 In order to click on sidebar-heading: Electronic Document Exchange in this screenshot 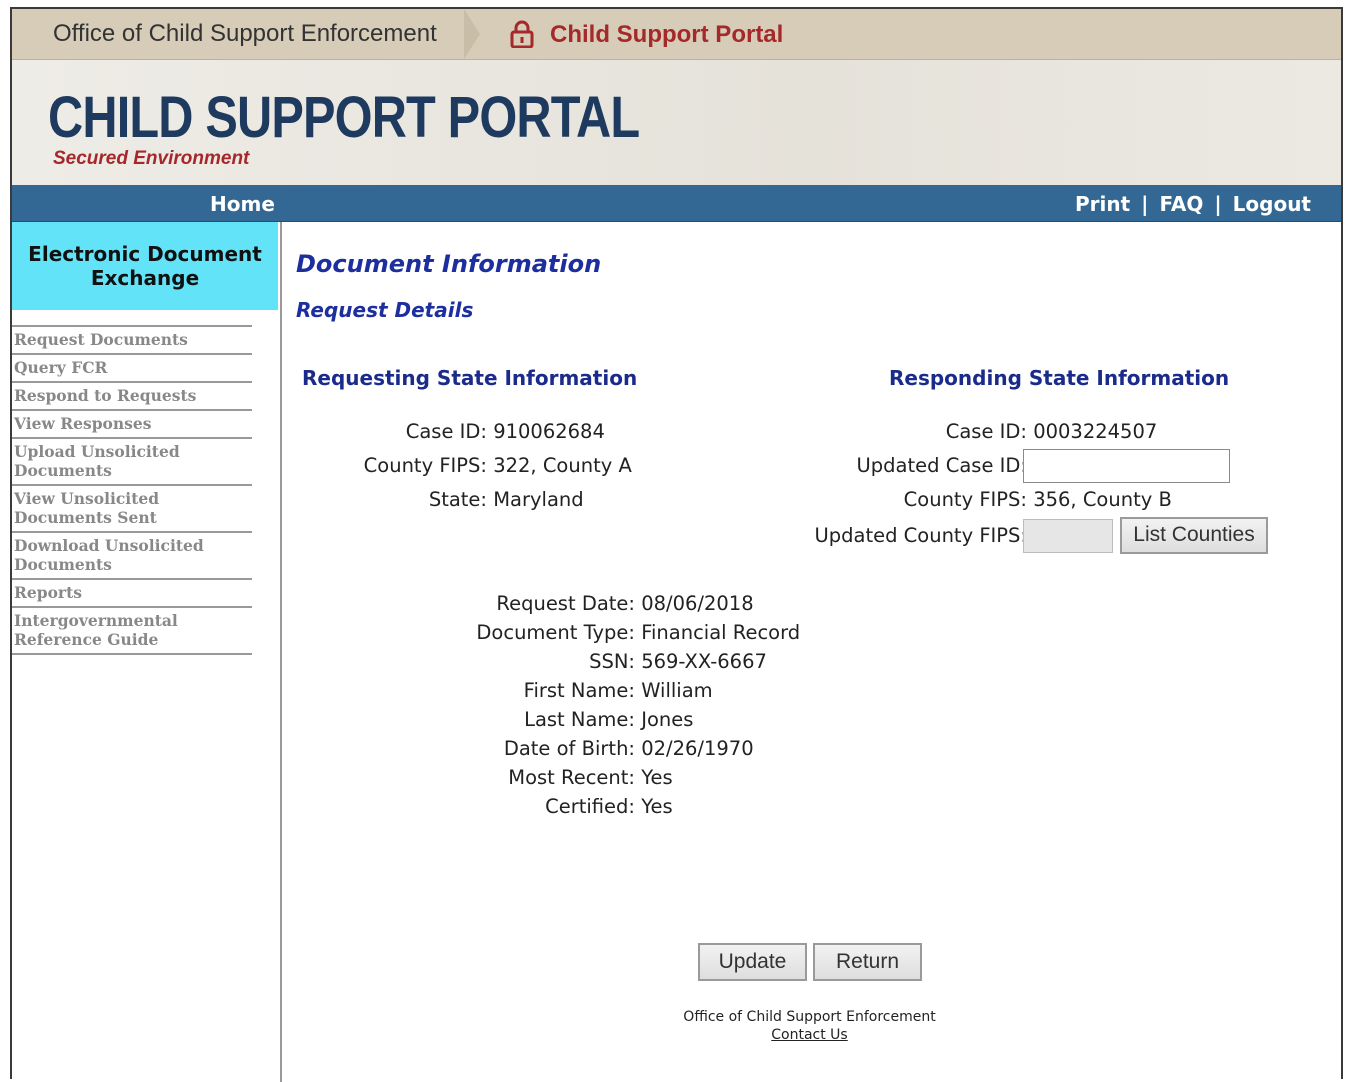, I will do `click(145, 266)`.